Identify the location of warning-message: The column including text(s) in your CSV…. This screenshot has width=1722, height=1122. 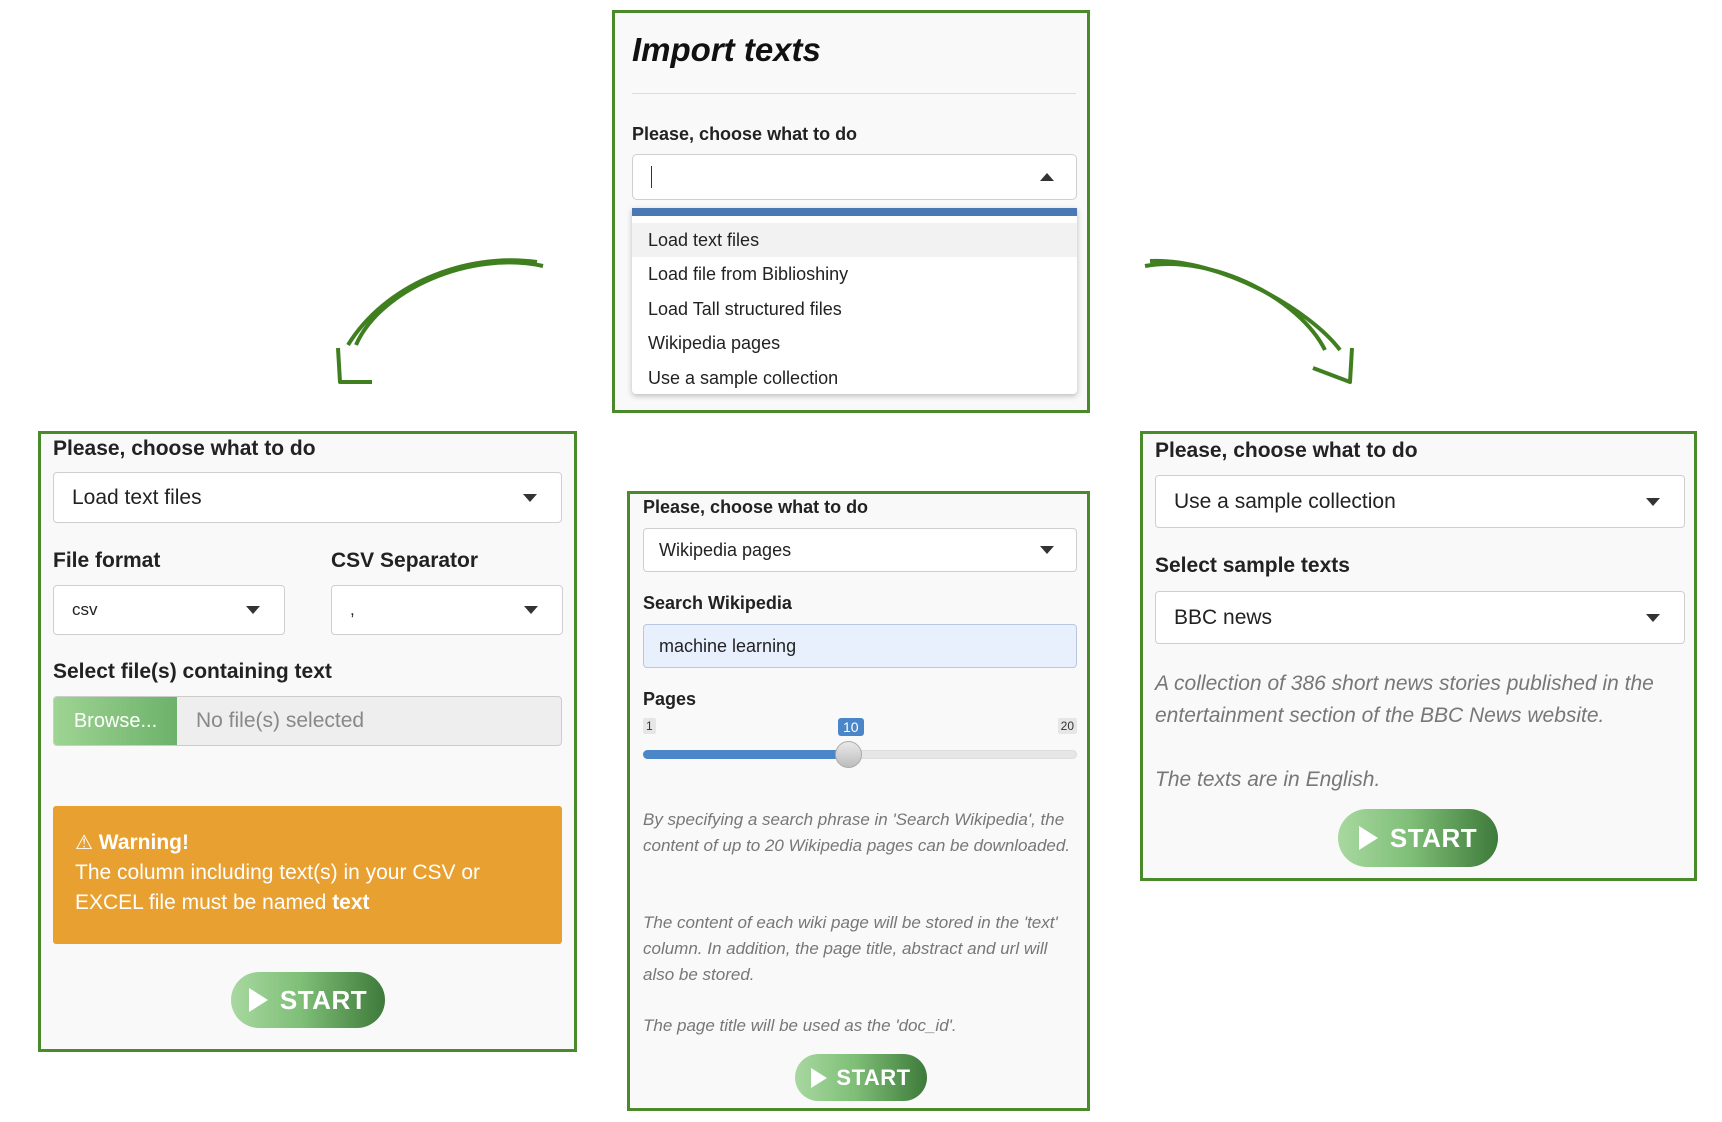
(307, 888).